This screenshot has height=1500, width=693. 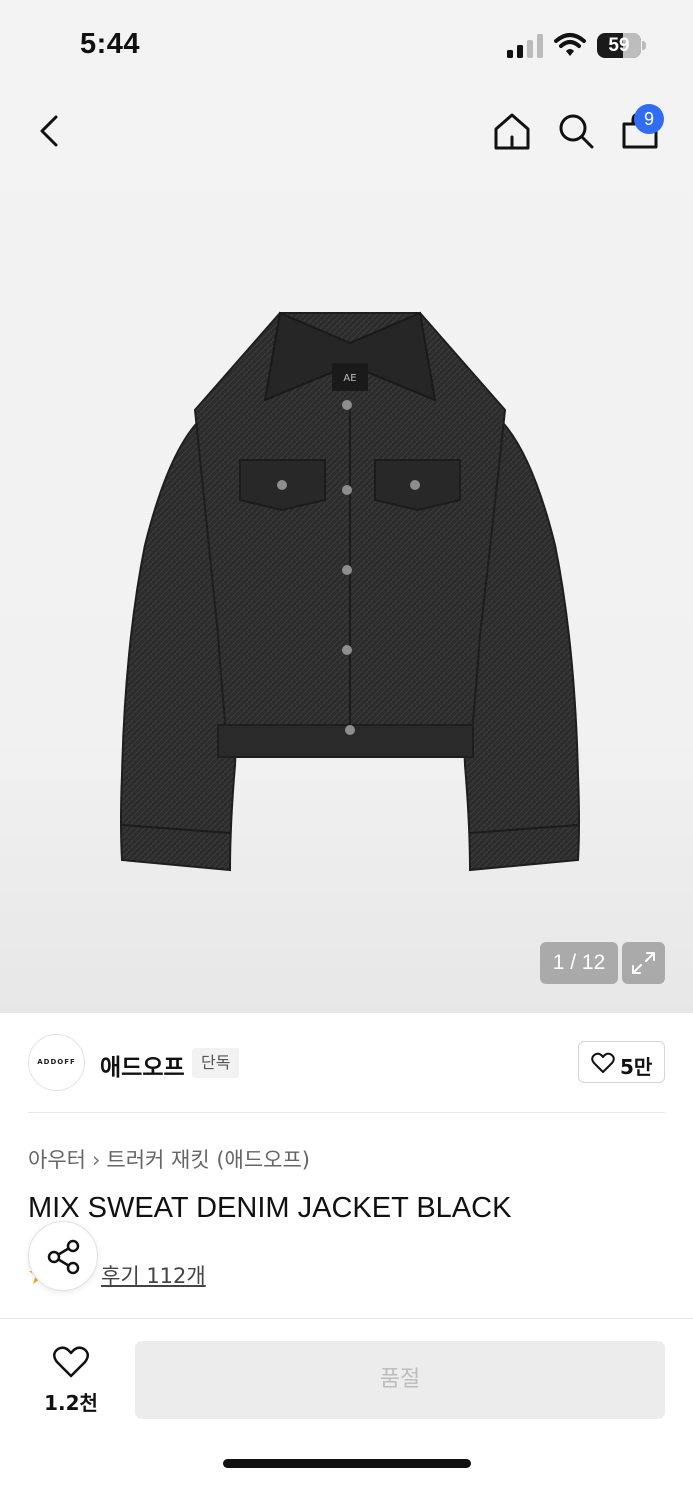 I want to click on breadcrumb-subcategory: 트러커 재킷 (애드오프), so click(x=208, y=1160).